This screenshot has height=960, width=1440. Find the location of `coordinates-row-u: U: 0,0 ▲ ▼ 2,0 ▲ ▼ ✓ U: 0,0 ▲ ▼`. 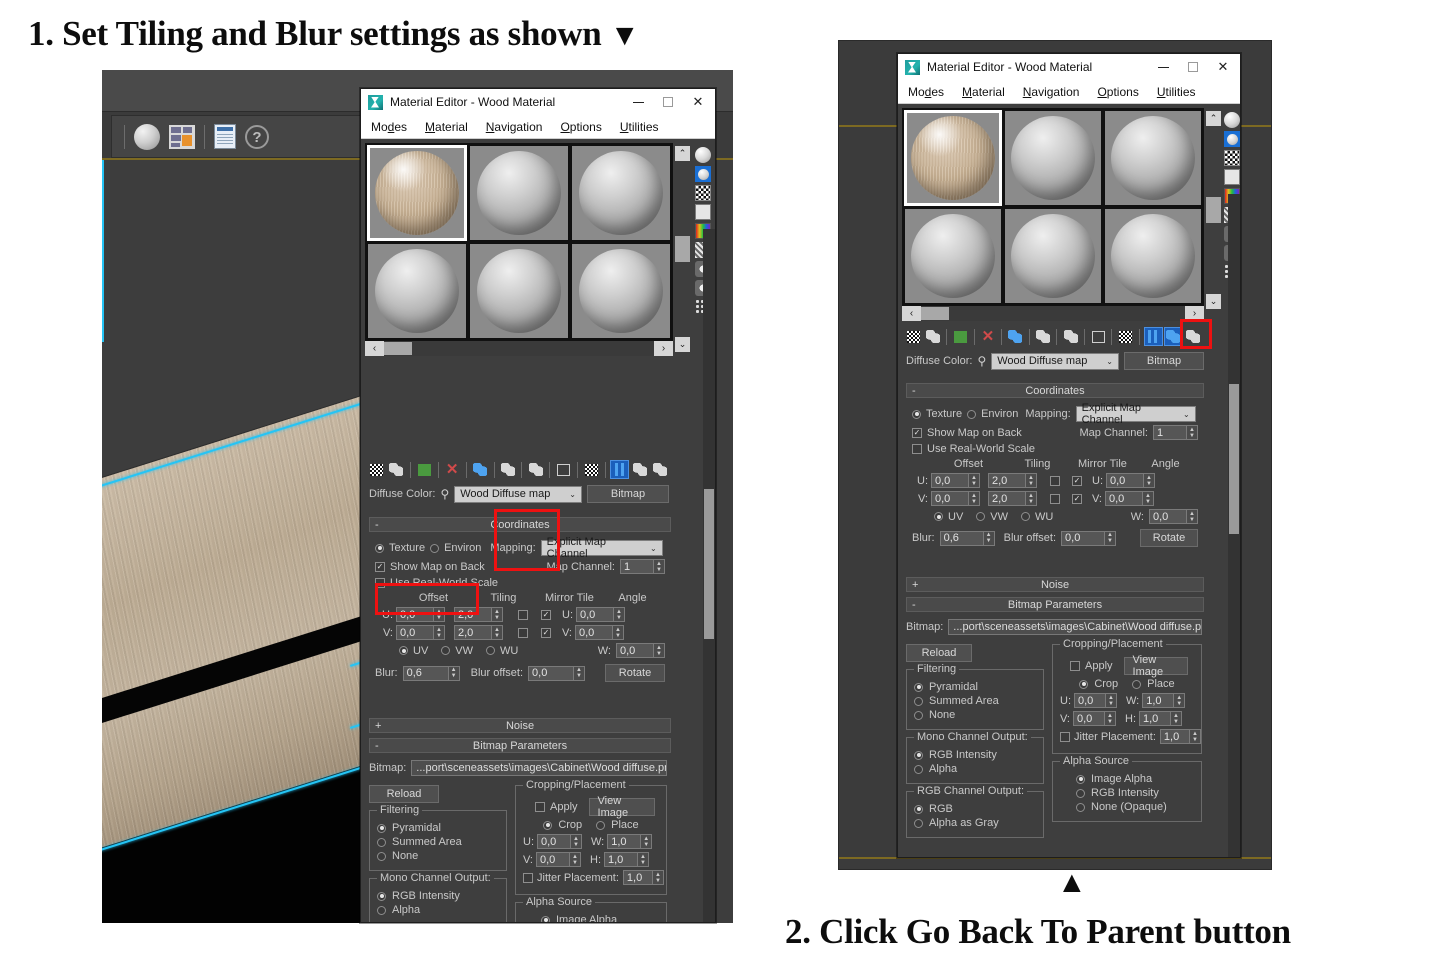

coordinates-row-u: U: 0,0 ▲ ▼ 2,0 ▲ ▼ ✓ U: 0,0 ▲ ▼ is located at coordinates (520, 614).